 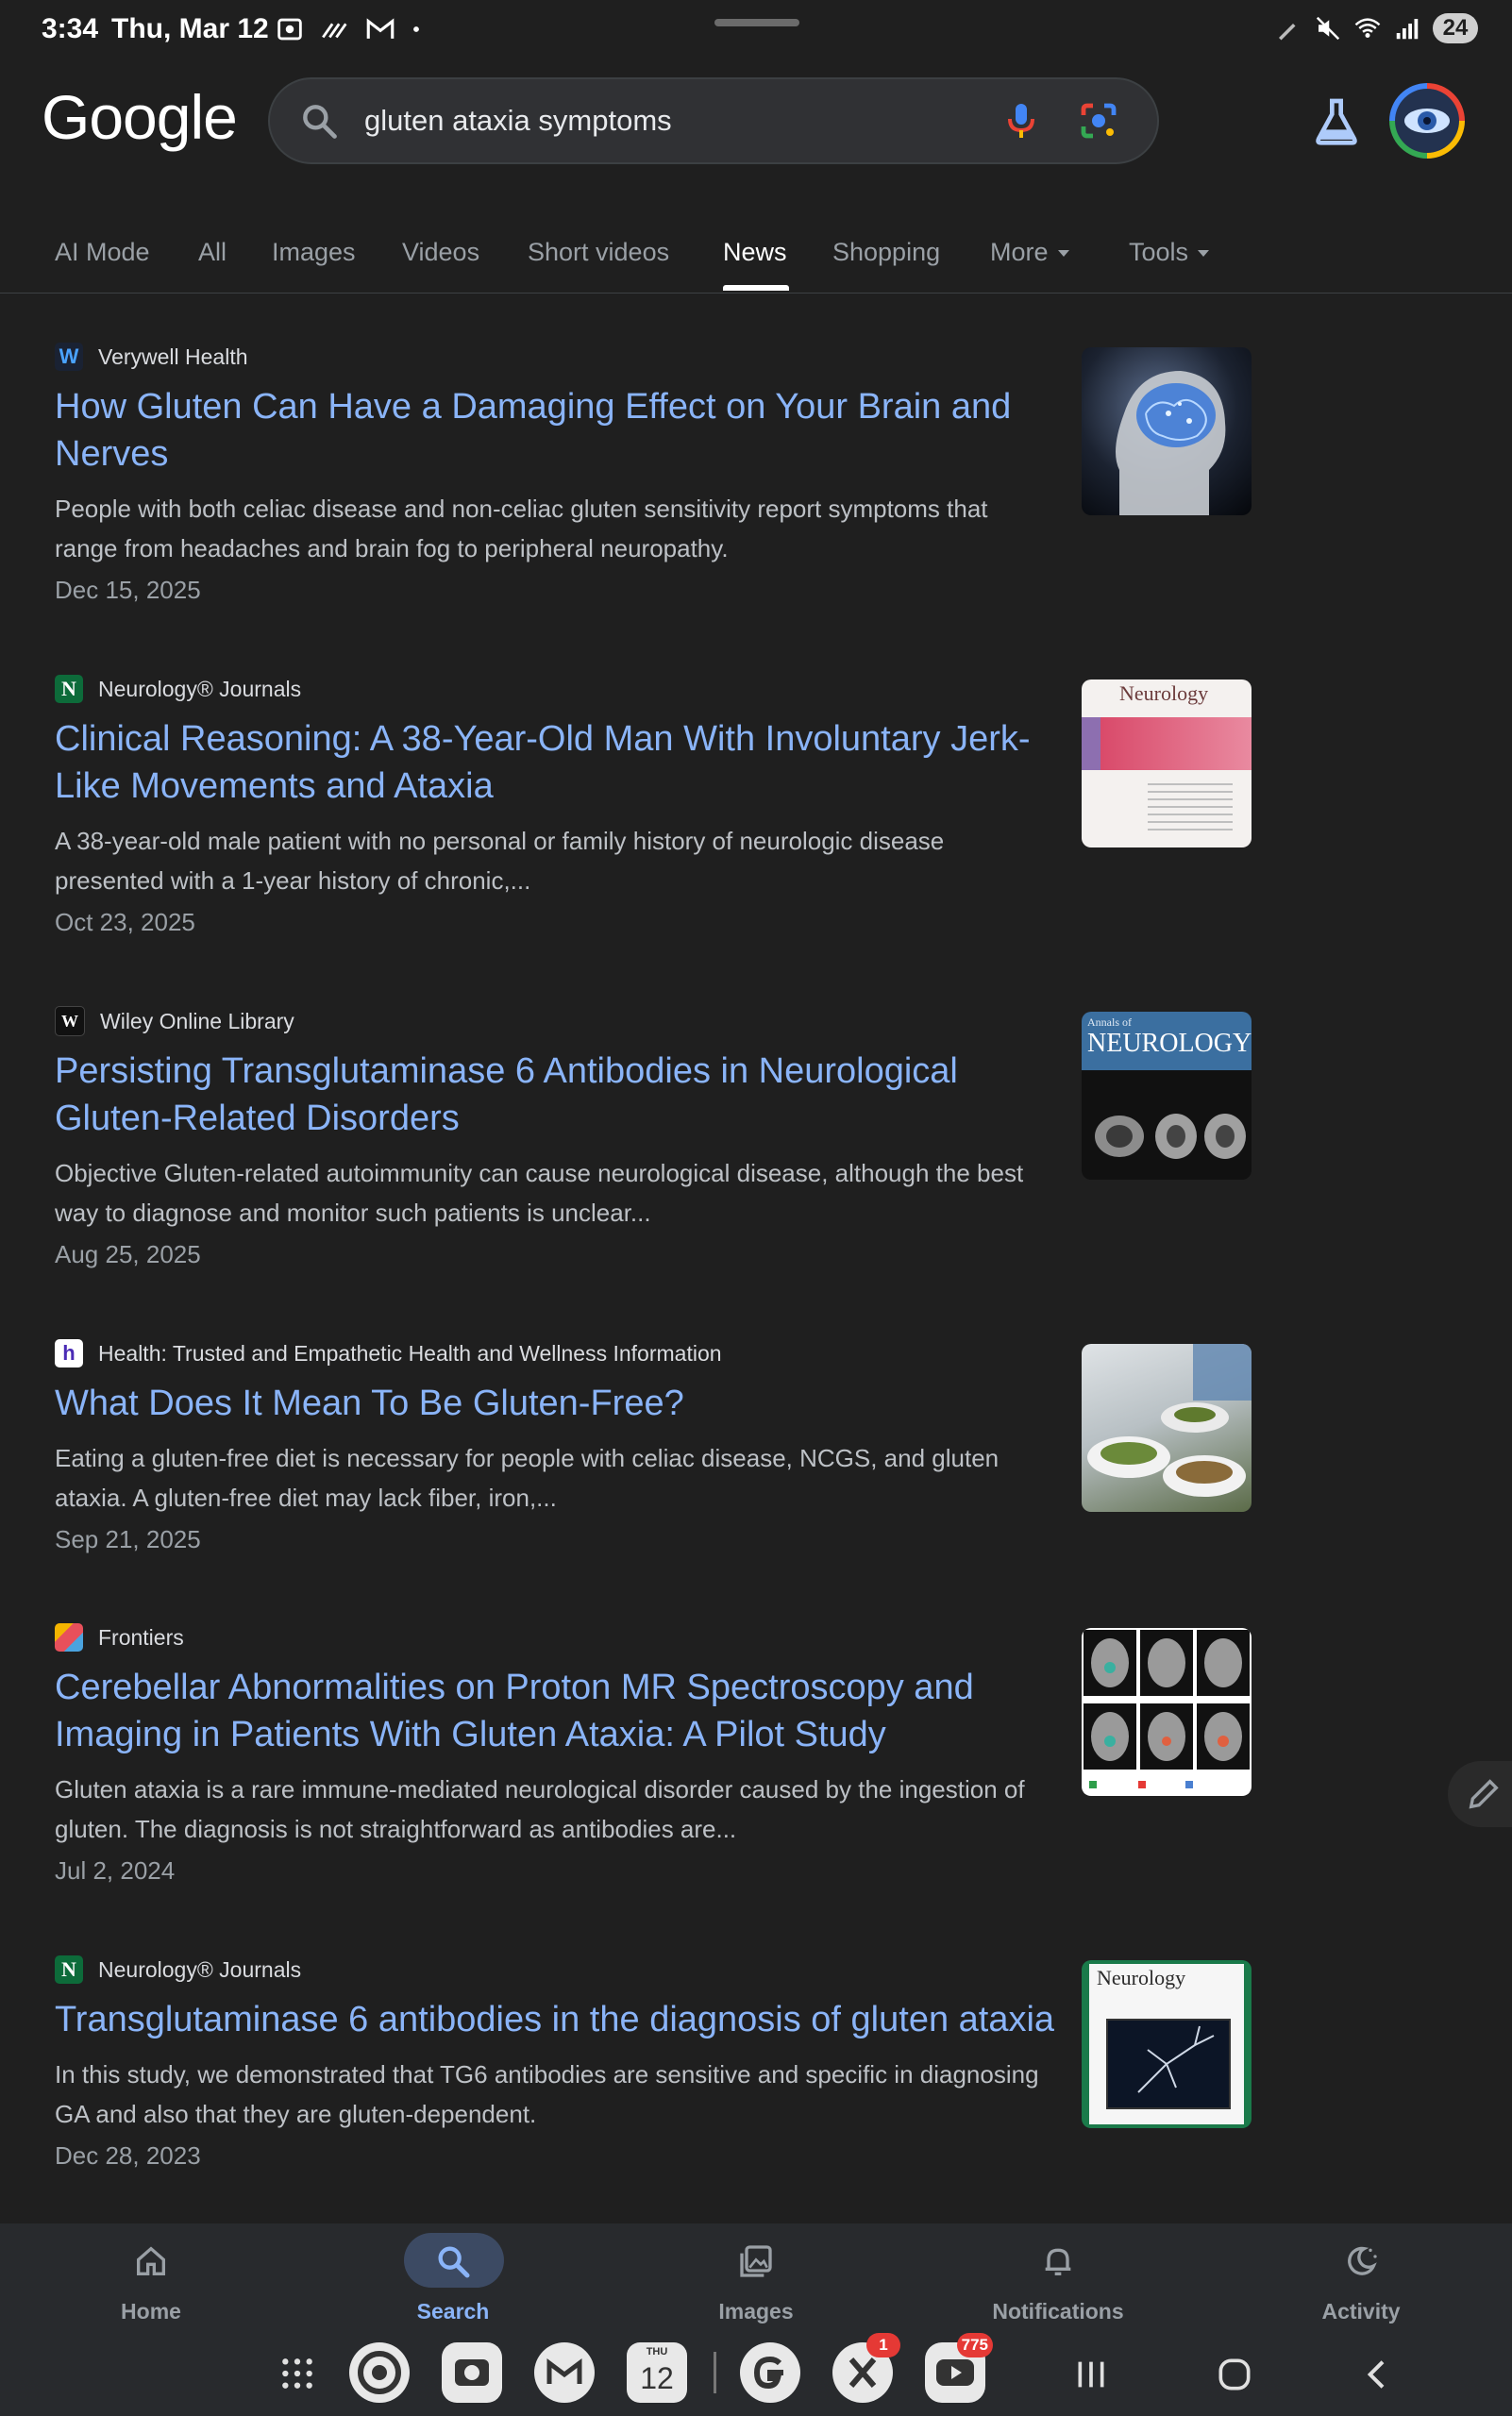 What do you see at coordinates (756, 33) in the screenshot?
I see `status-bar: 3:34 Thu, Mar 12 24` at bounding box center [756, 33].